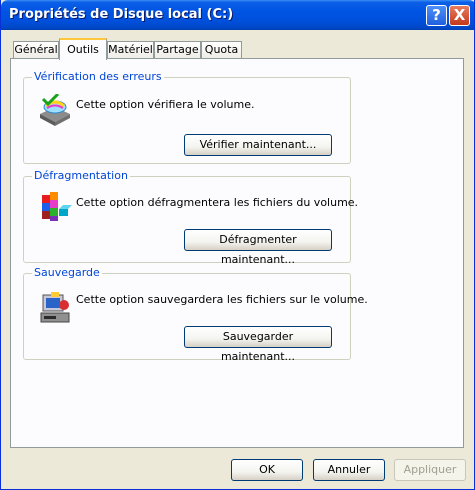 Image resolution: width=475 pixels, height=490 pixels. I want to click on window-title: Propriétés de Disque local (C:), so click(121, 14).